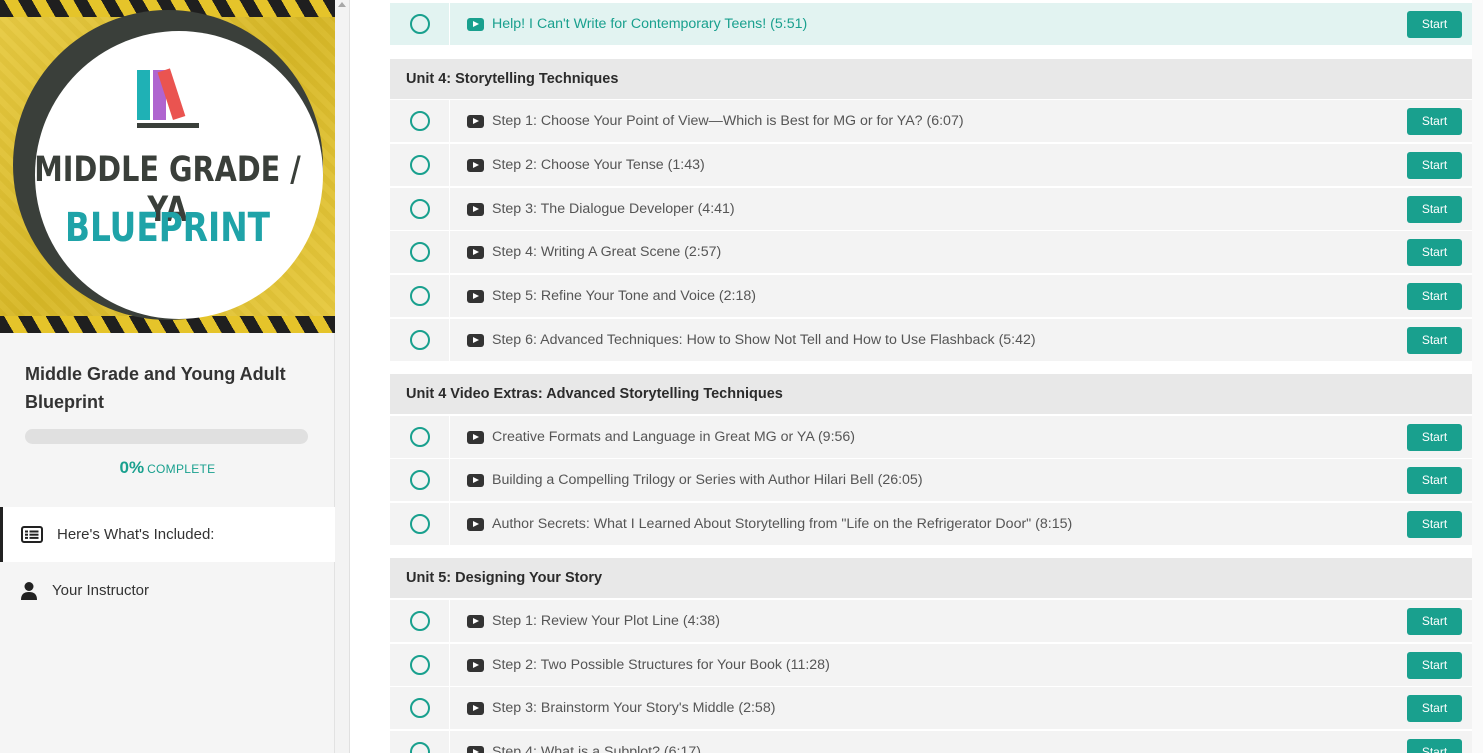 The image size is (1483, 753). Describe the element at coordinates (342, 4) in the screenshot. I see `scroll-up-icon` at that location.